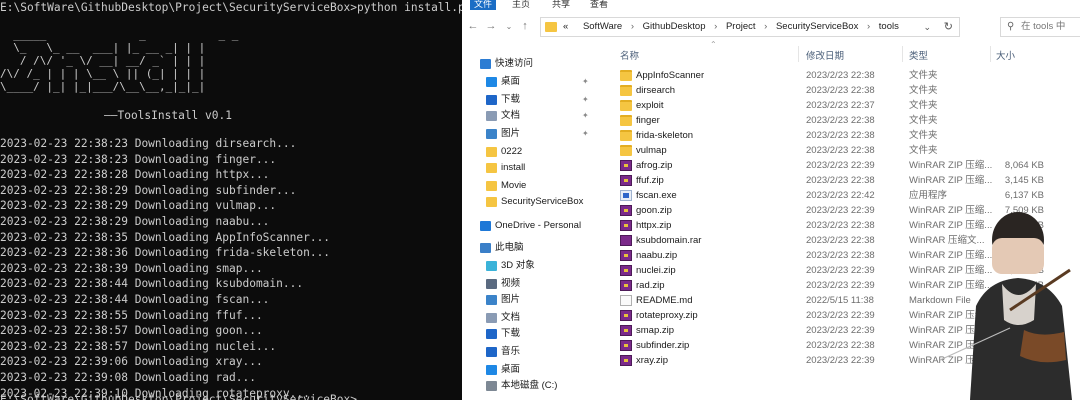  What do you see at coordinates (473, 26) in the screenshot?
I see `back-arrow-icon: ←` at bounding box center [473, 26].